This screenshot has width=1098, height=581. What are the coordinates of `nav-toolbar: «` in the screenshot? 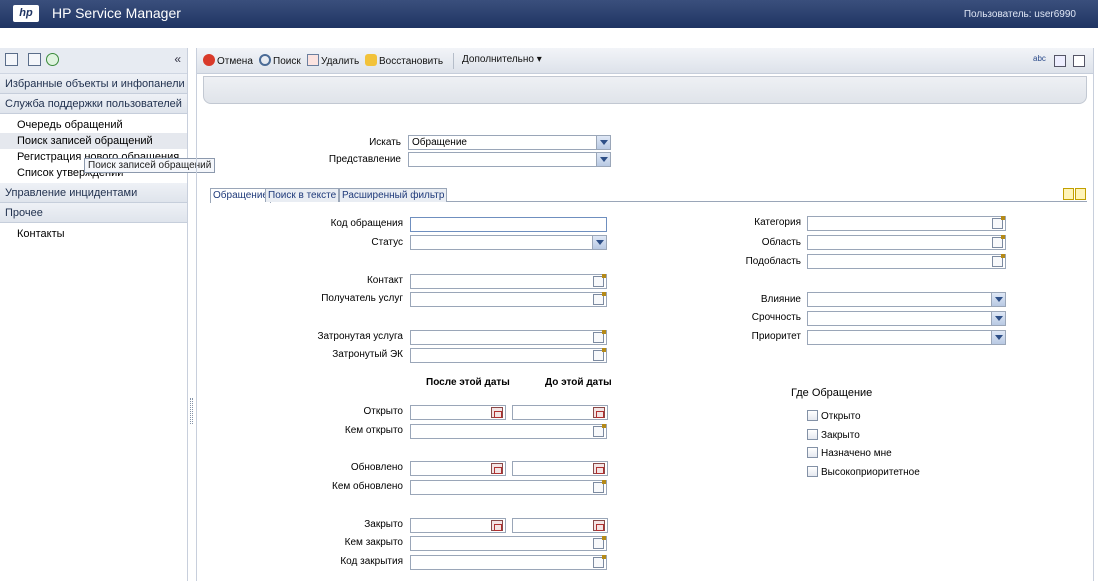 It's located at (93, 61).